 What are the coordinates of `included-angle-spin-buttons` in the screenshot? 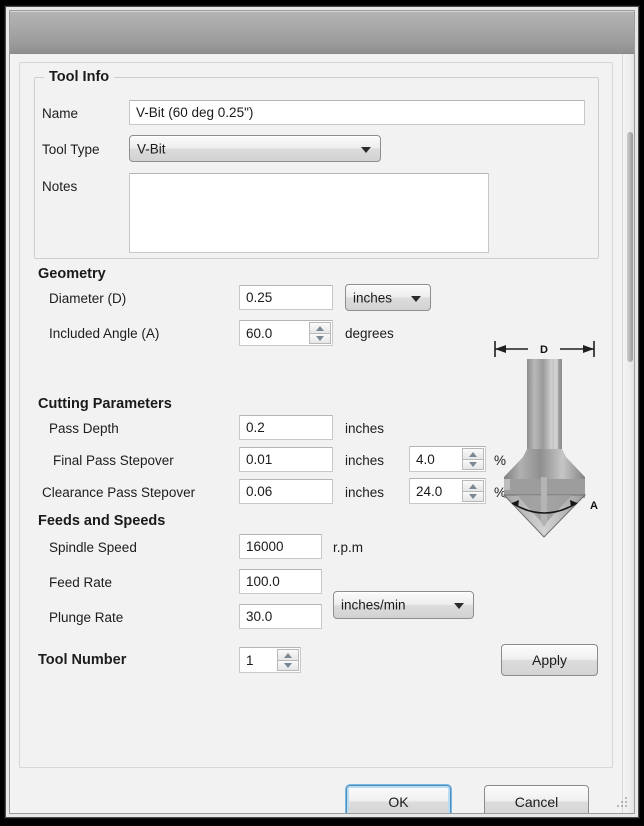 It's located at (320, 333).